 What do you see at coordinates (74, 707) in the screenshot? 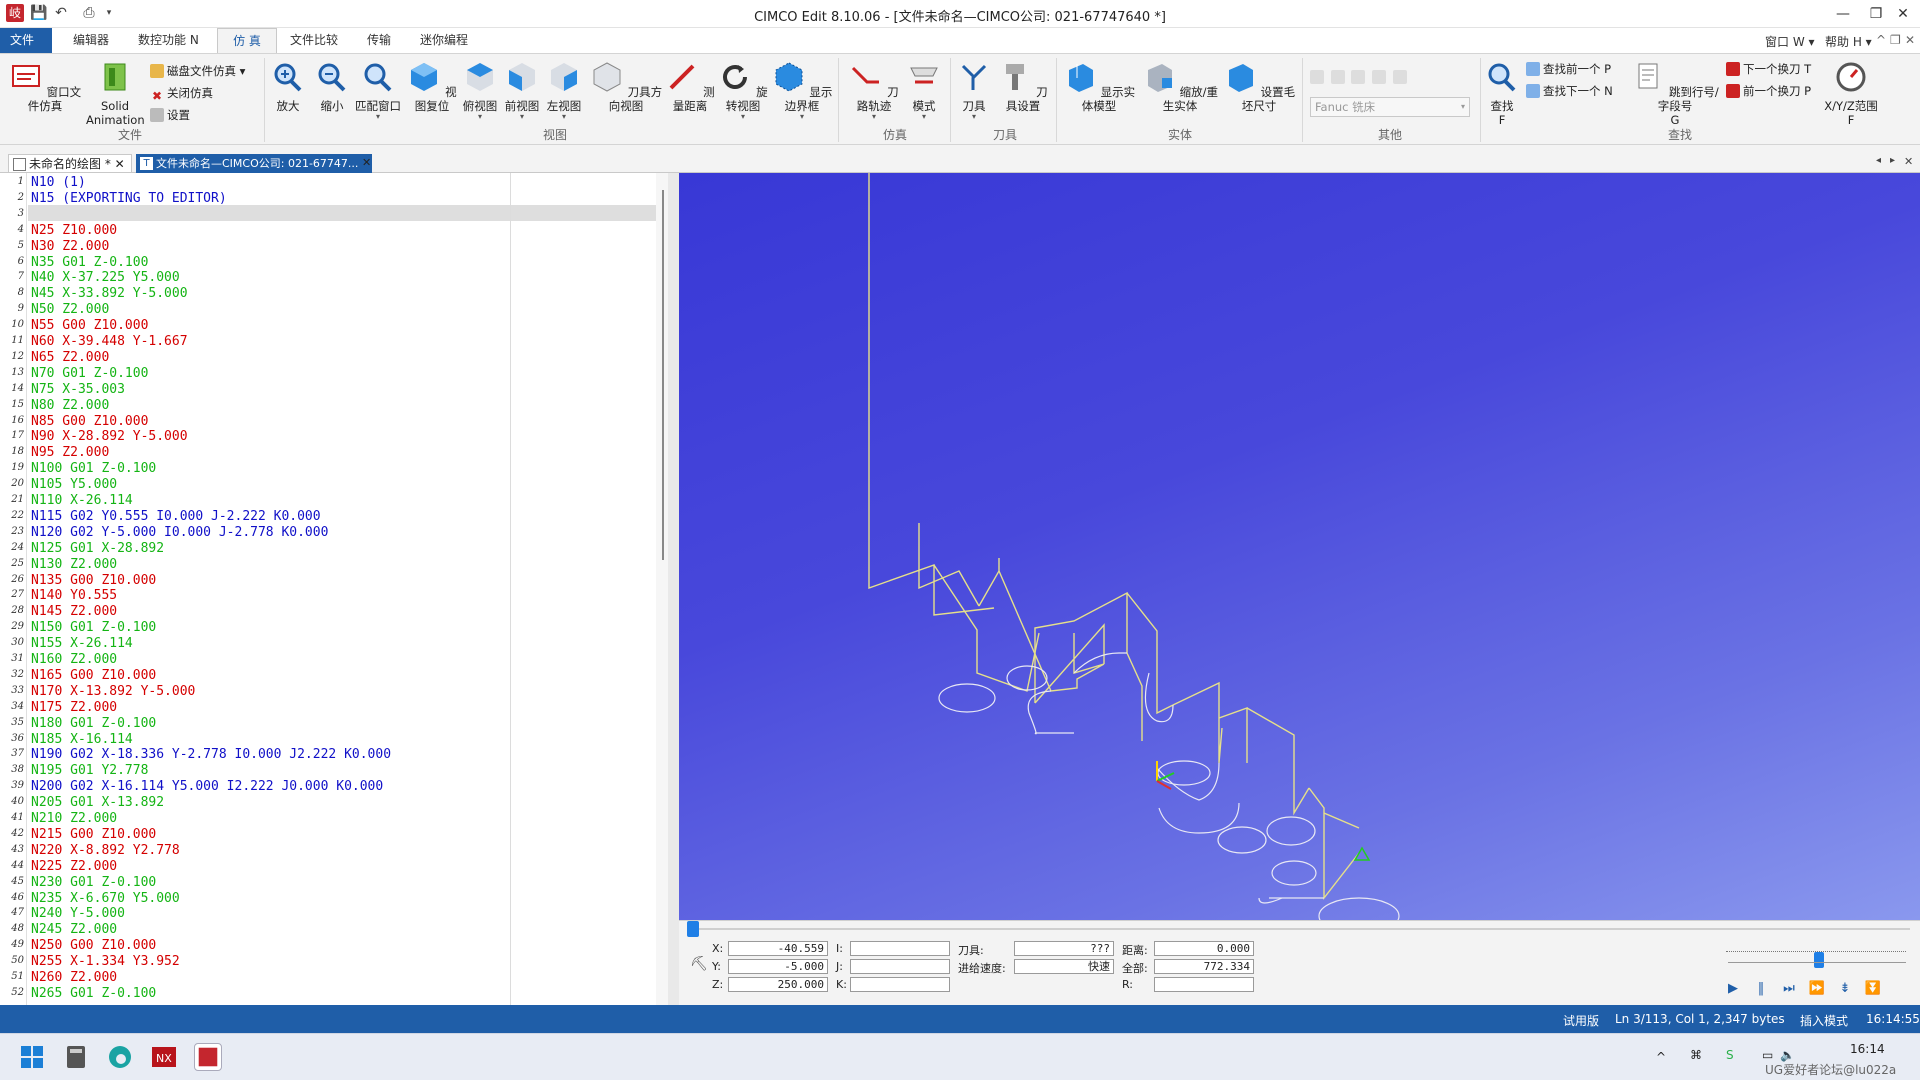
I see `code-line: N175 Z2.000` at bounding box center [74, 707].